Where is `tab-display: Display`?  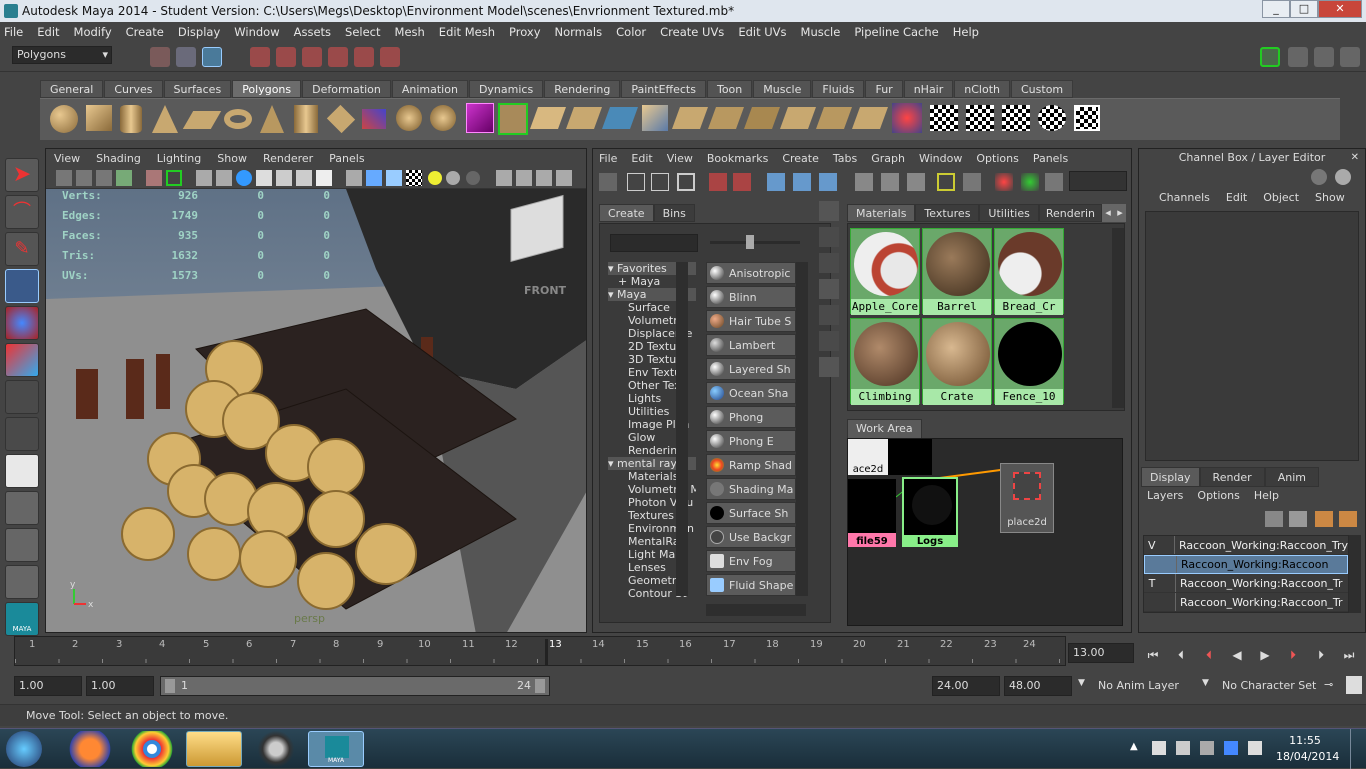 tab-display: Display is located at coordinates (1170, 477).